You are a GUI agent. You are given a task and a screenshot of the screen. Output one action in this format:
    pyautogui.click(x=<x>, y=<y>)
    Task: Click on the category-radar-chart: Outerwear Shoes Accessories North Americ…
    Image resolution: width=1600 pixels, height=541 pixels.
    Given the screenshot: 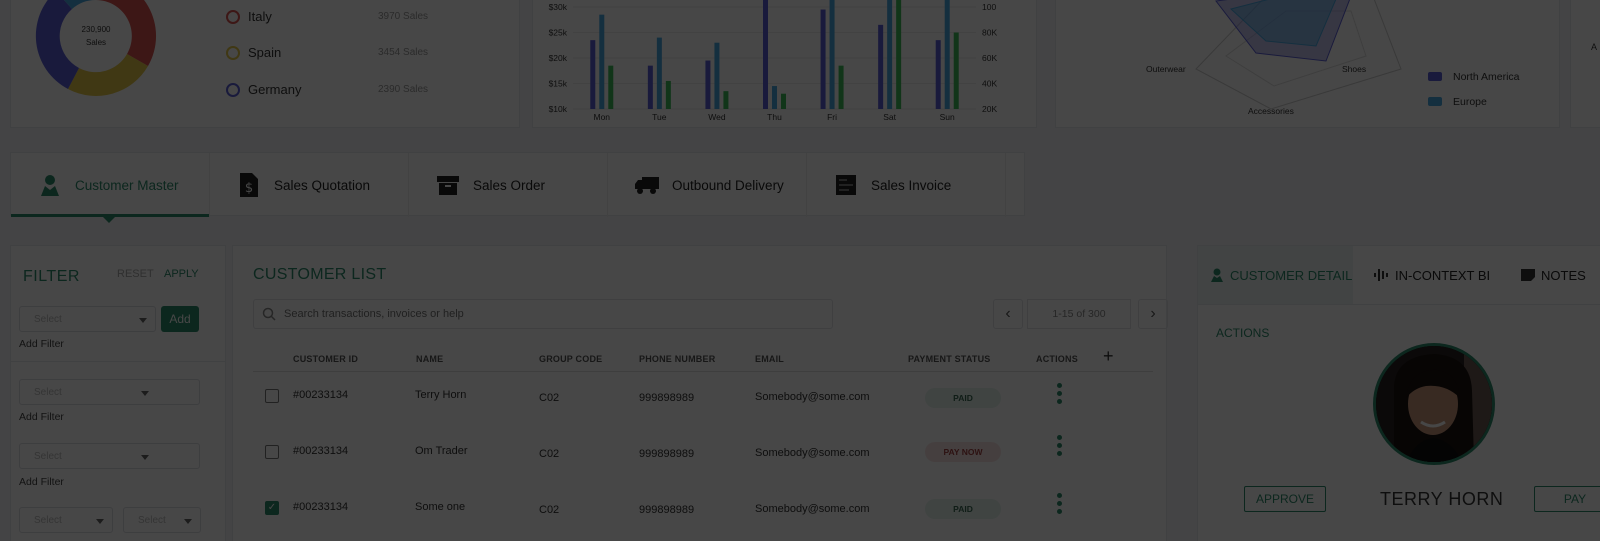 What is the action you would take?
    pyautogui.click(x=1333, y=58)
    